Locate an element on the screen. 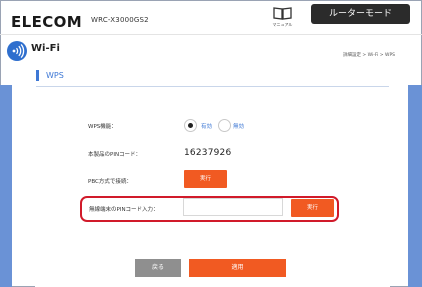  section-marker is located at coordinates (37, 75).